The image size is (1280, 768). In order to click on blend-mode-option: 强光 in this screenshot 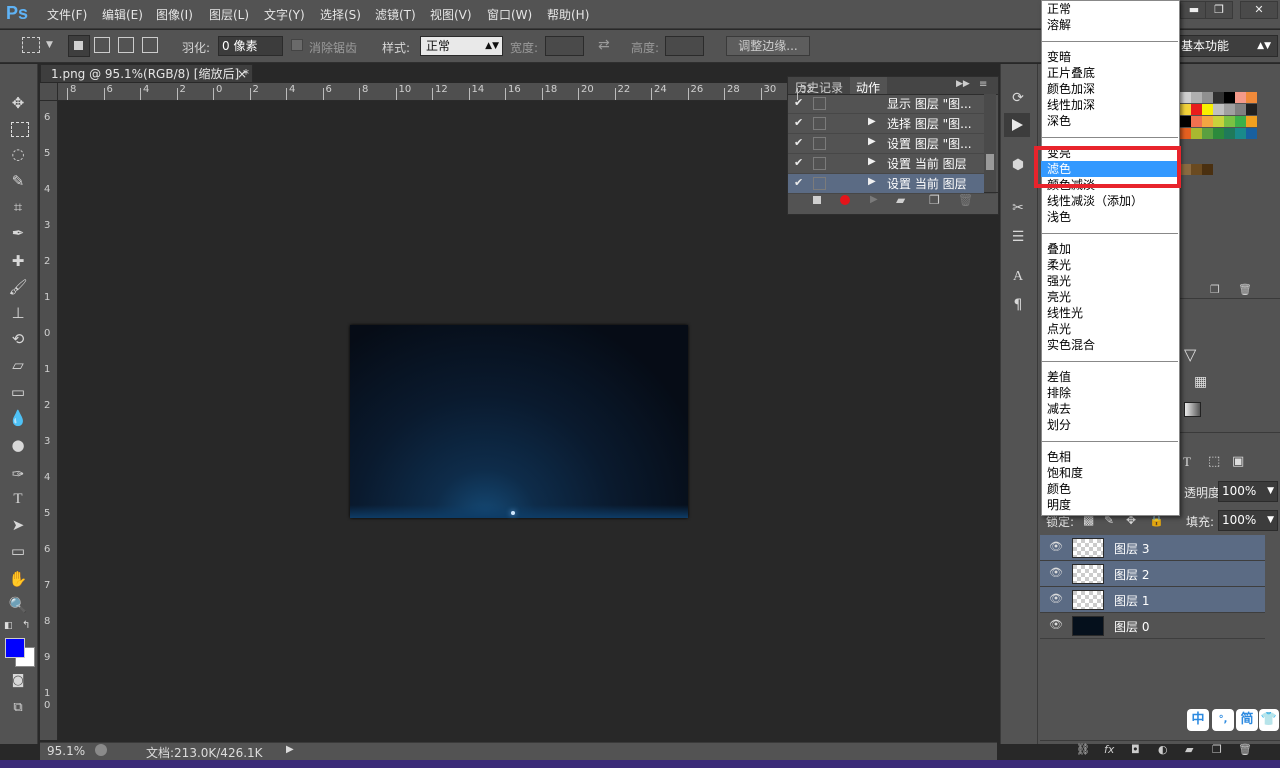, I will do `click(1059, 281)`.